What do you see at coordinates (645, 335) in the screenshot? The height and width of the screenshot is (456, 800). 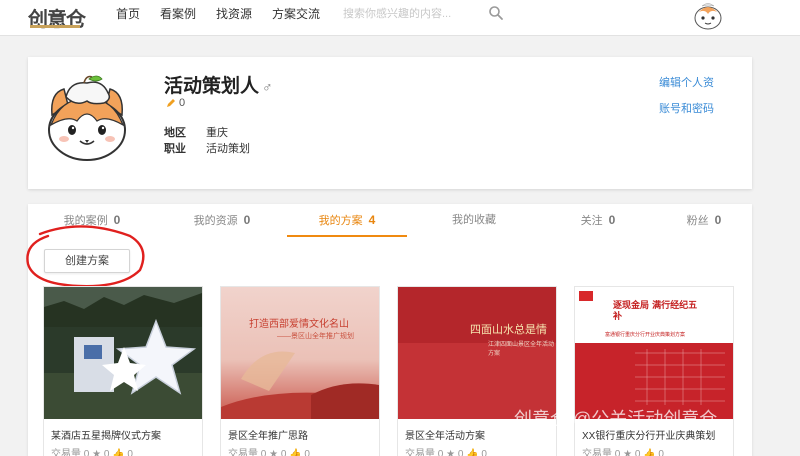 I see `thumb-subtitle: 富通银行重庆分行开业庆典策划方案` at bounding box center [645, 335].